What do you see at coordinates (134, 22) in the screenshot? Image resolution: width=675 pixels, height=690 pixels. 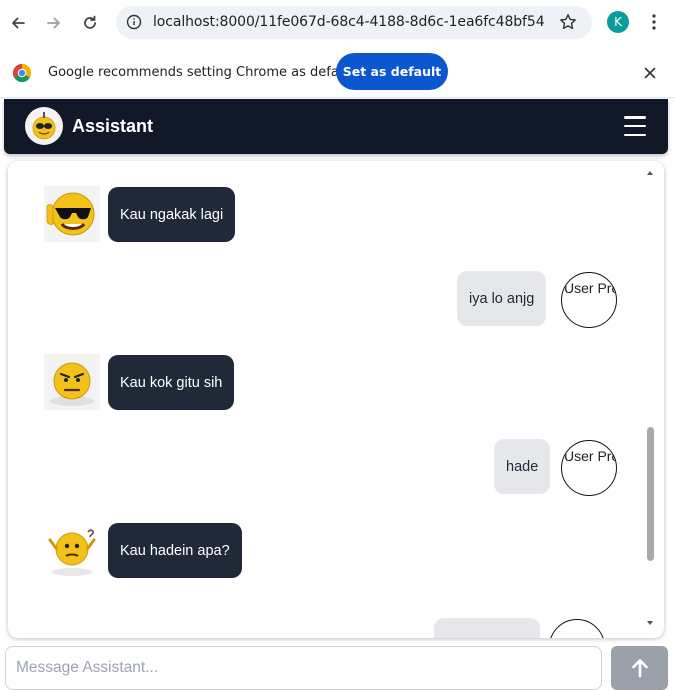 I see `site-info-icon` at bounding box center [134, 22].